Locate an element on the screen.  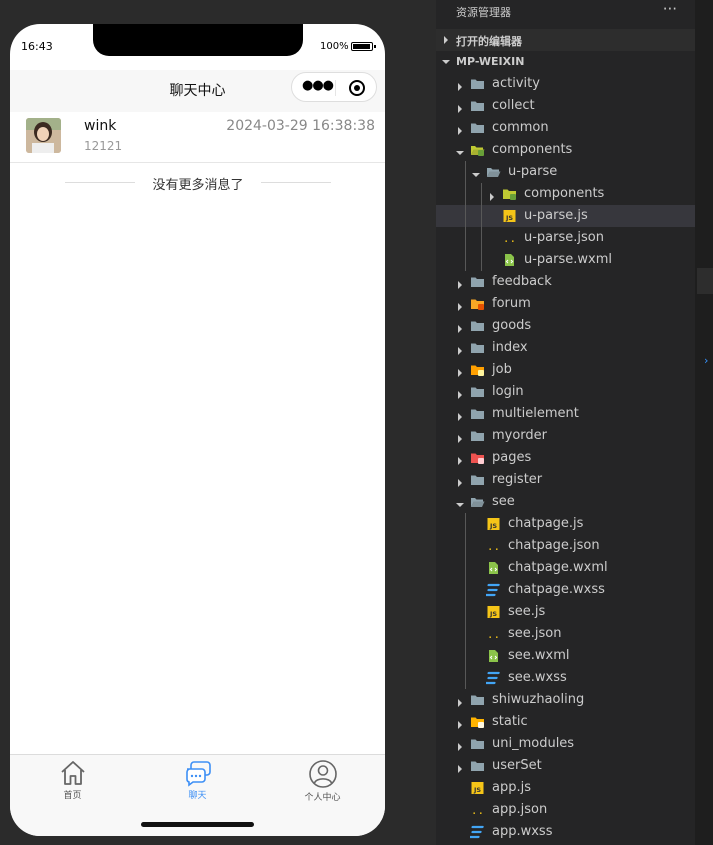
tree-file: JS u-parse.js is located at coordinates (565, 216).